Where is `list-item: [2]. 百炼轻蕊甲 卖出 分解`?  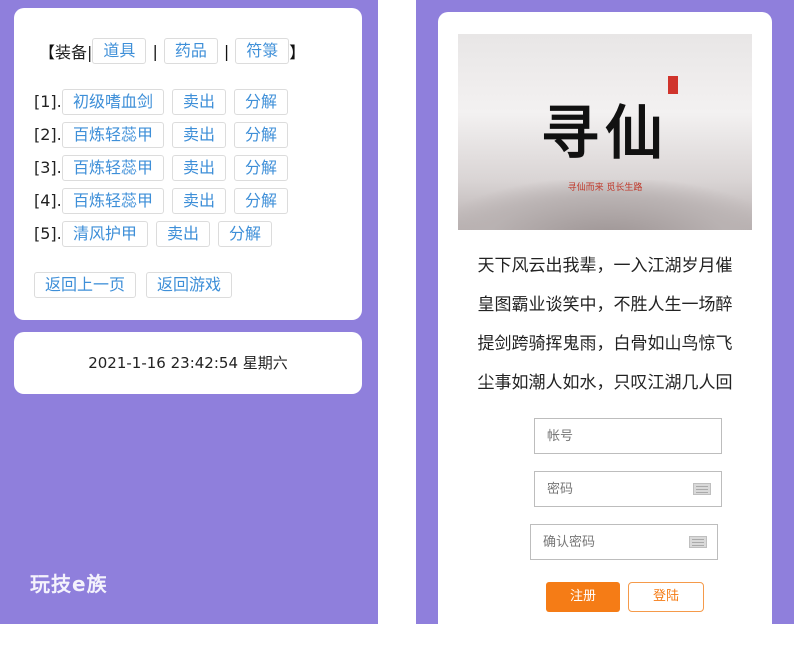 list-item: [2]. 百炼轻蕊甲 卖出 分解 is located at coordinates (165, 134).